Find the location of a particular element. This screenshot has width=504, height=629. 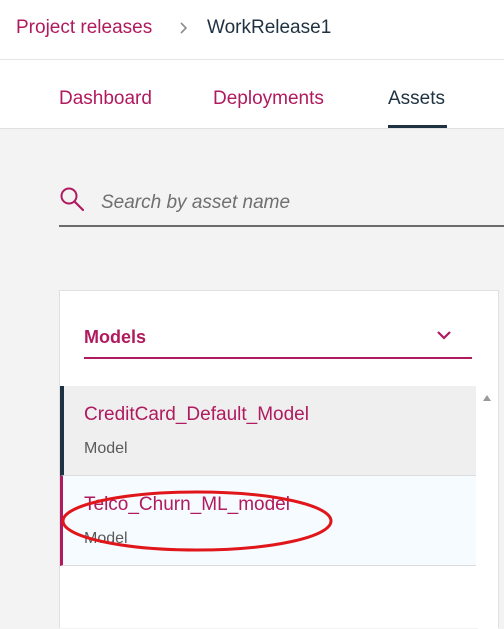

tab-bar: Dashboard Deployments Assets is located at coordinates (252, 94).